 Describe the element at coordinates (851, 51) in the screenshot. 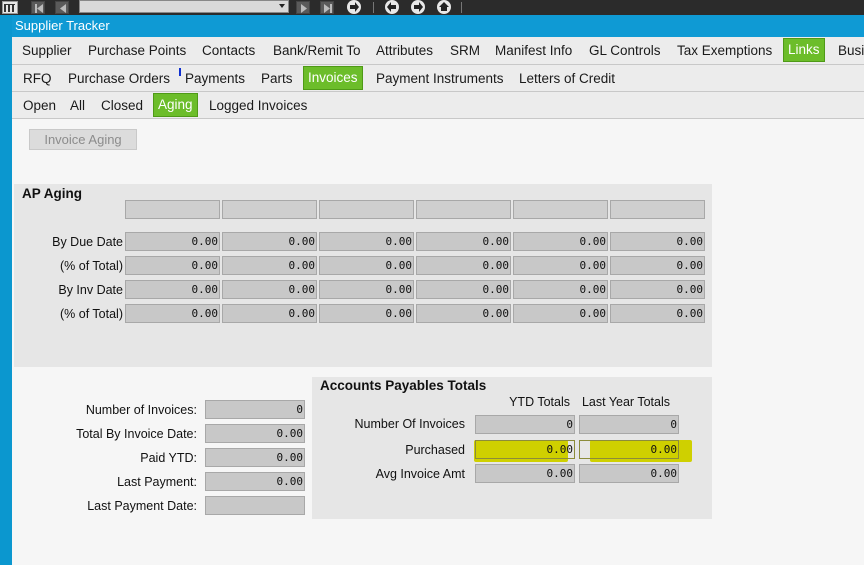

I see `tab-business: Busi` at that location.